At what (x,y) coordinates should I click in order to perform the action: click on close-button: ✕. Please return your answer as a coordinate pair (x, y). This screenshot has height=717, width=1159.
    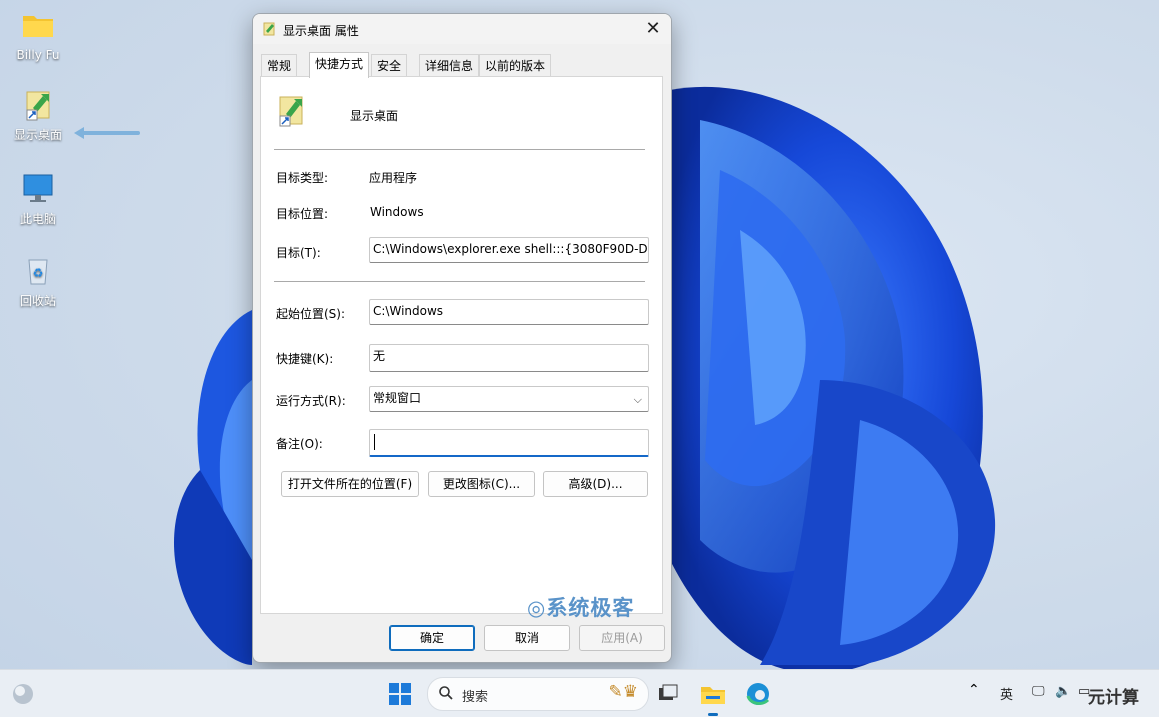
    Looking at the image, I should click on (653, 29).